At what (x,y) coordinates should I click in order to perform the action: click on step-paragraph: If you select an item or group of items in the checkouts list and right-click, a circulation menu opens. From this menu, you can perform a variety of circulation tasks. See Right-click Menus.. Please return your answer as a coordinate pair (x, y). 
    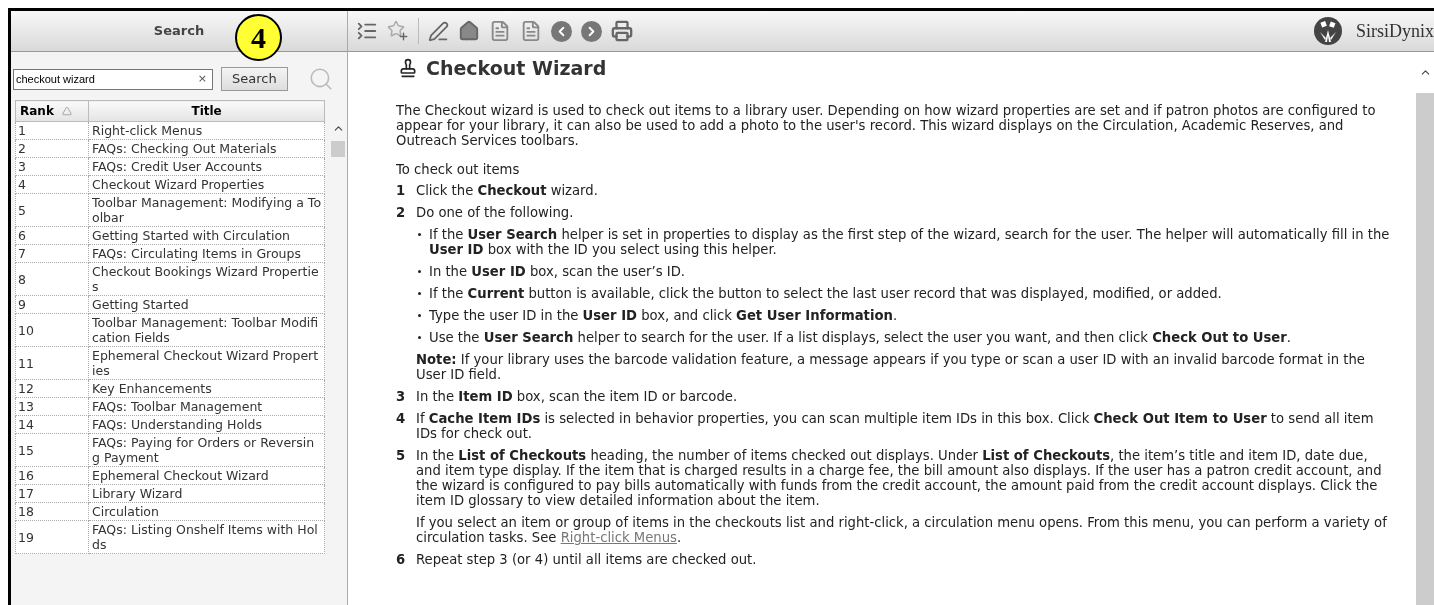
    Looking at the image, I should click on (902, 530).